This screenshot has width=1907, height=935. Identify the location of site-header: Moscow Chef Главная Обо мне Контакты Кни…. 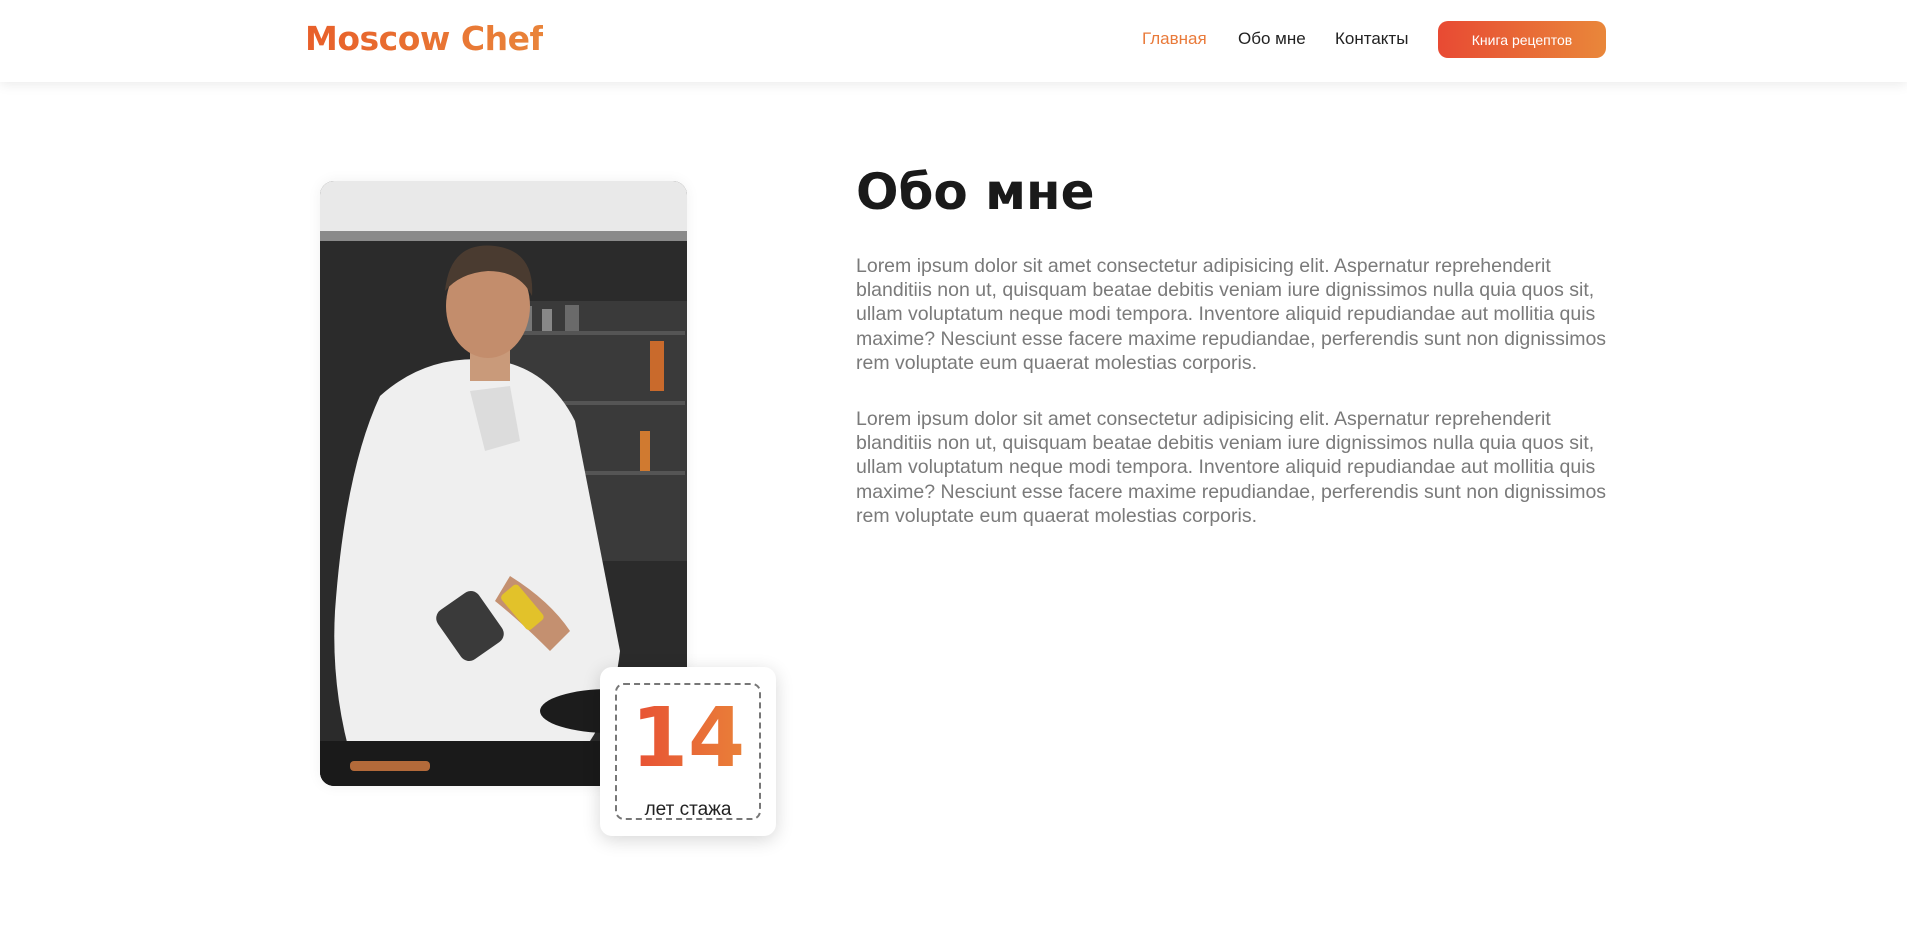
(953, 41).